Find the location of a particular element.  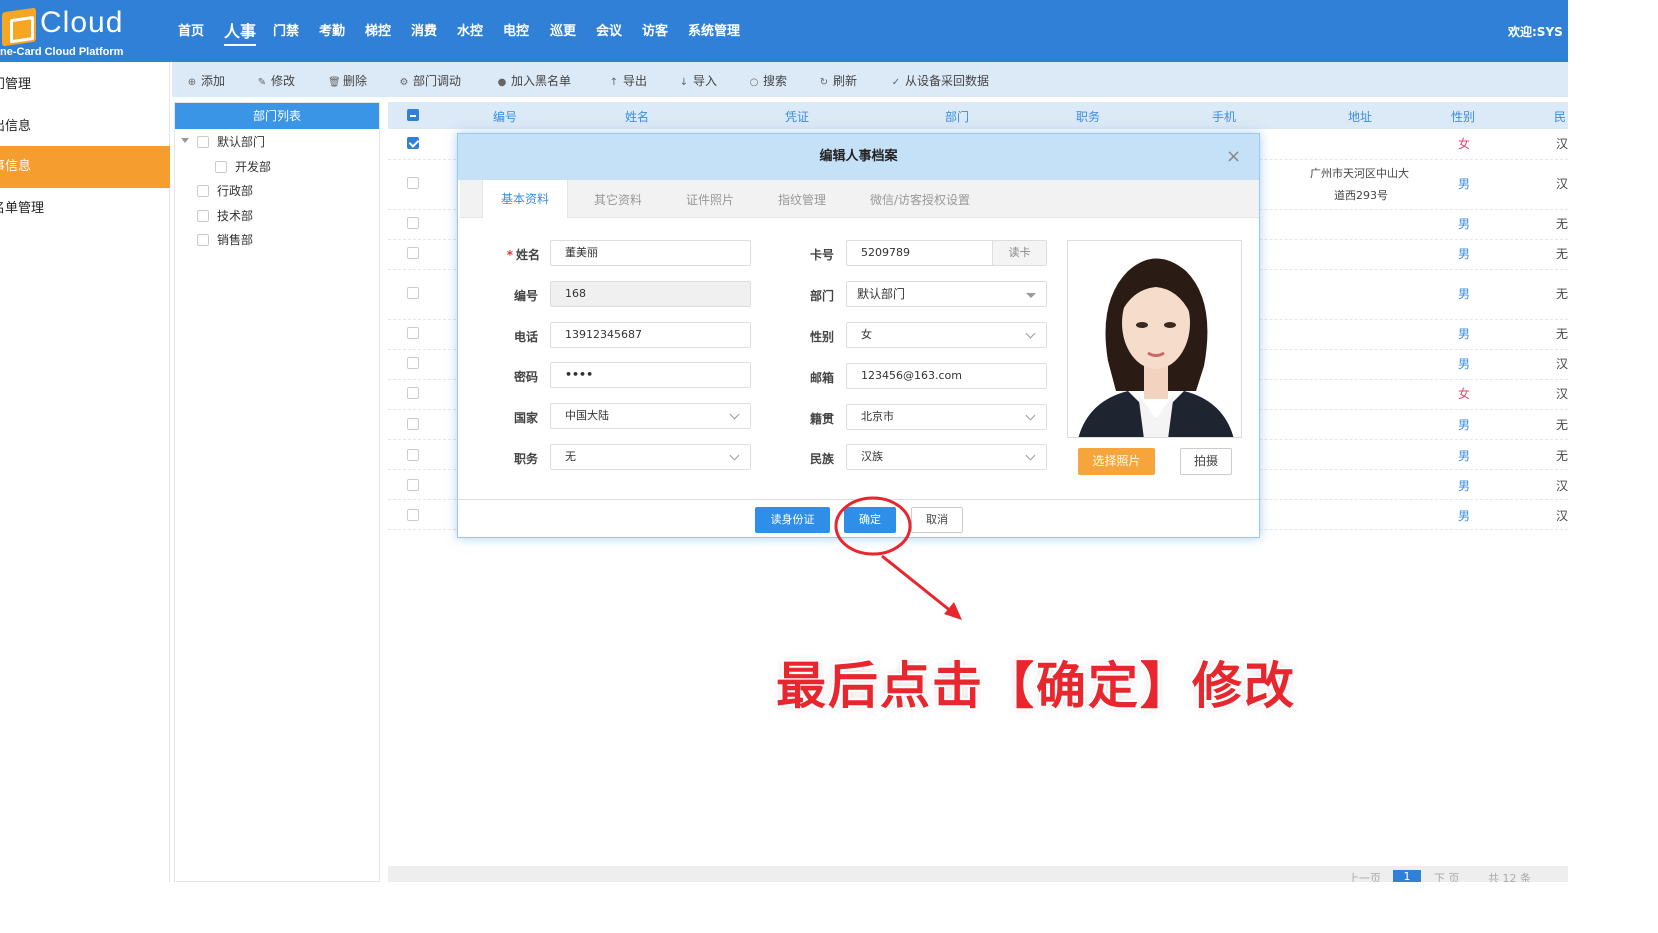

arrow-head-icon is located at coordinates (953, 611).